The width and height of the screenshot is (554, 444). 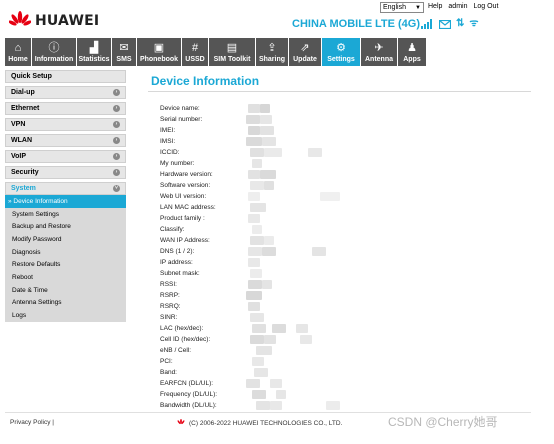 What do you see at coordinates (124, 52) in the screenshot?
I see `nav-sms: ✉ SMS` at bounding box center [124, 52].